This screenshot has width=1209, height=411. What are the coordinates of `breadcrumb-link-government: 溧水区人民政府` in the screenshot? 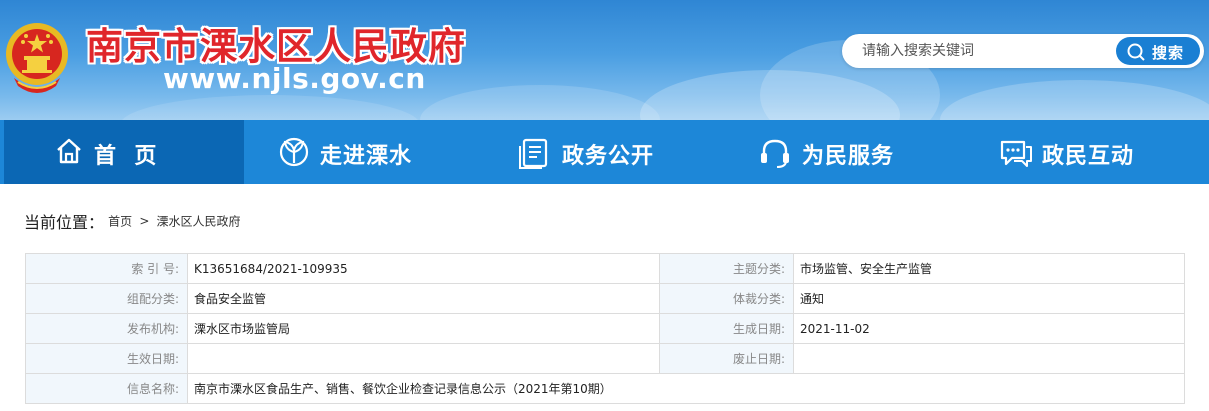 It's located at (199, 222).